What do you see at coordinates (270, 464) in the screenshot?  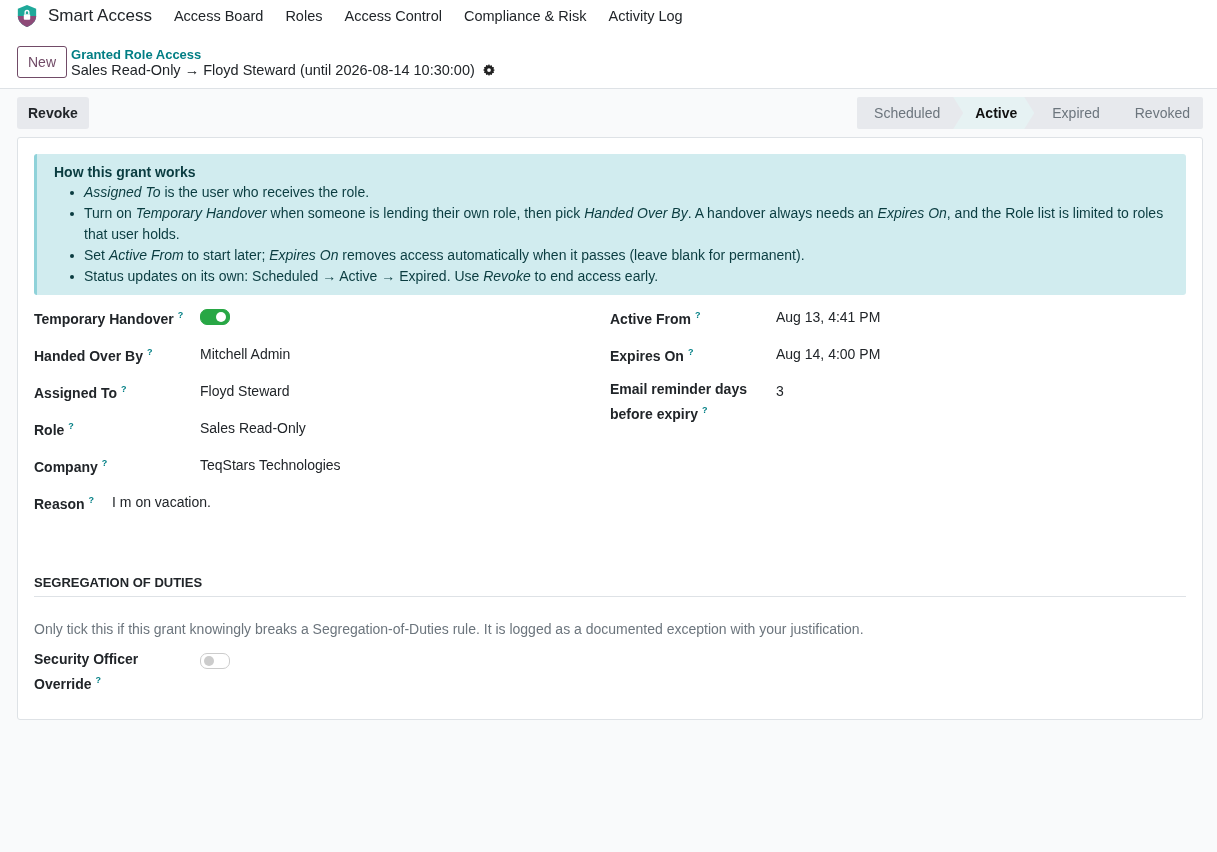 I see `field-value: TeqStars Technologies` at bounding box center [270, 464].